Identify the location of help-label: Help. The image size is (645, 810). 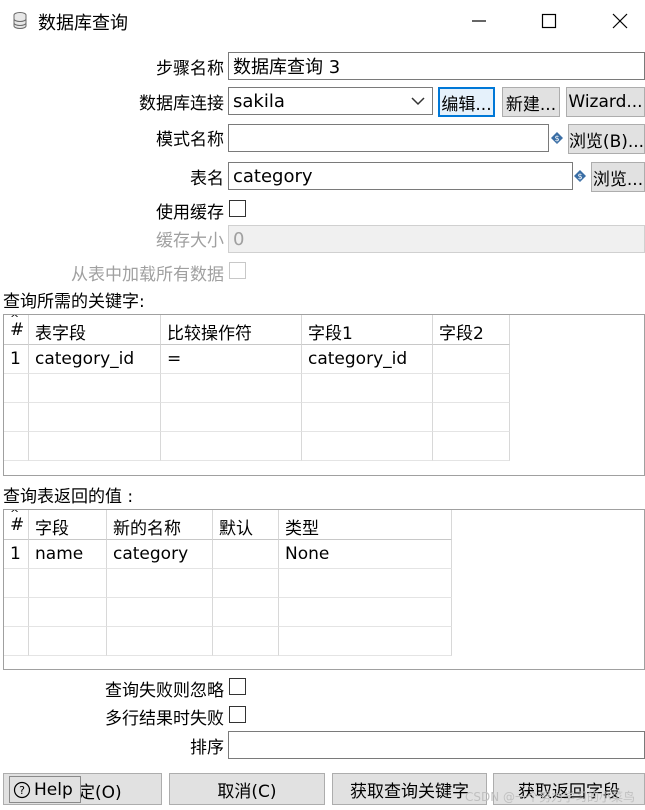
(53, 789).